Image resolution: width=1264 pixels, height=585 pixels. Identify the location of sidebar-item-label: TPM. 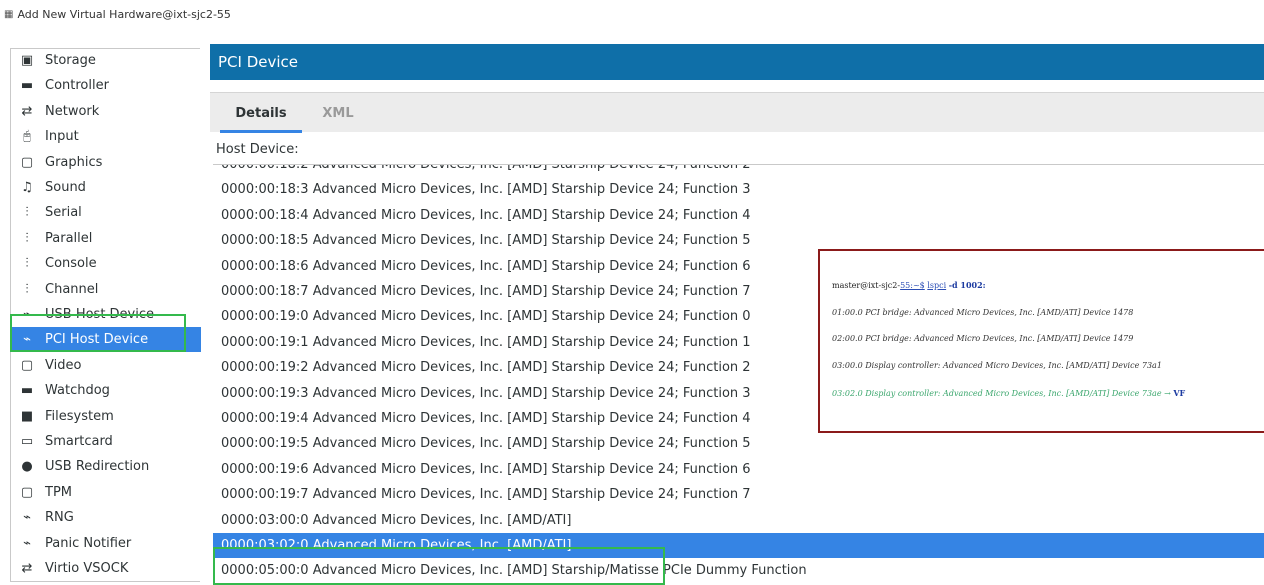
(58, 492).